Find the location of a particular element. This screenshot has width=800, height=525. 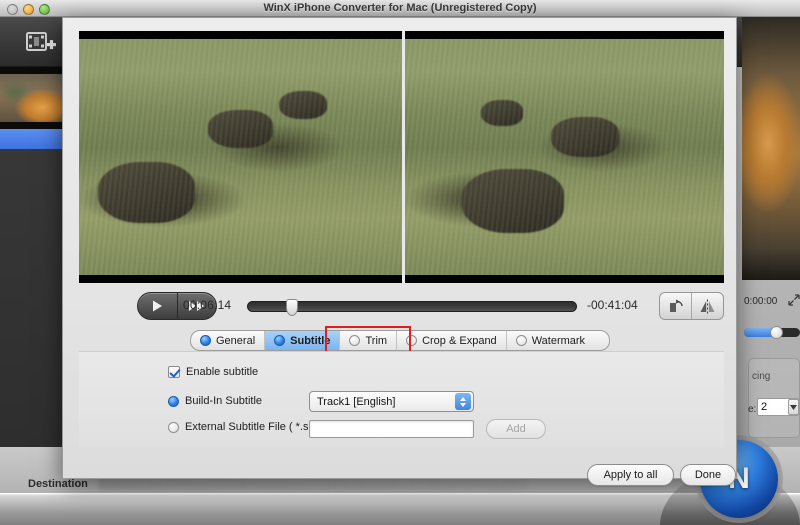

tab-subtitle: Subtitle is located at coordinates (302, 340).